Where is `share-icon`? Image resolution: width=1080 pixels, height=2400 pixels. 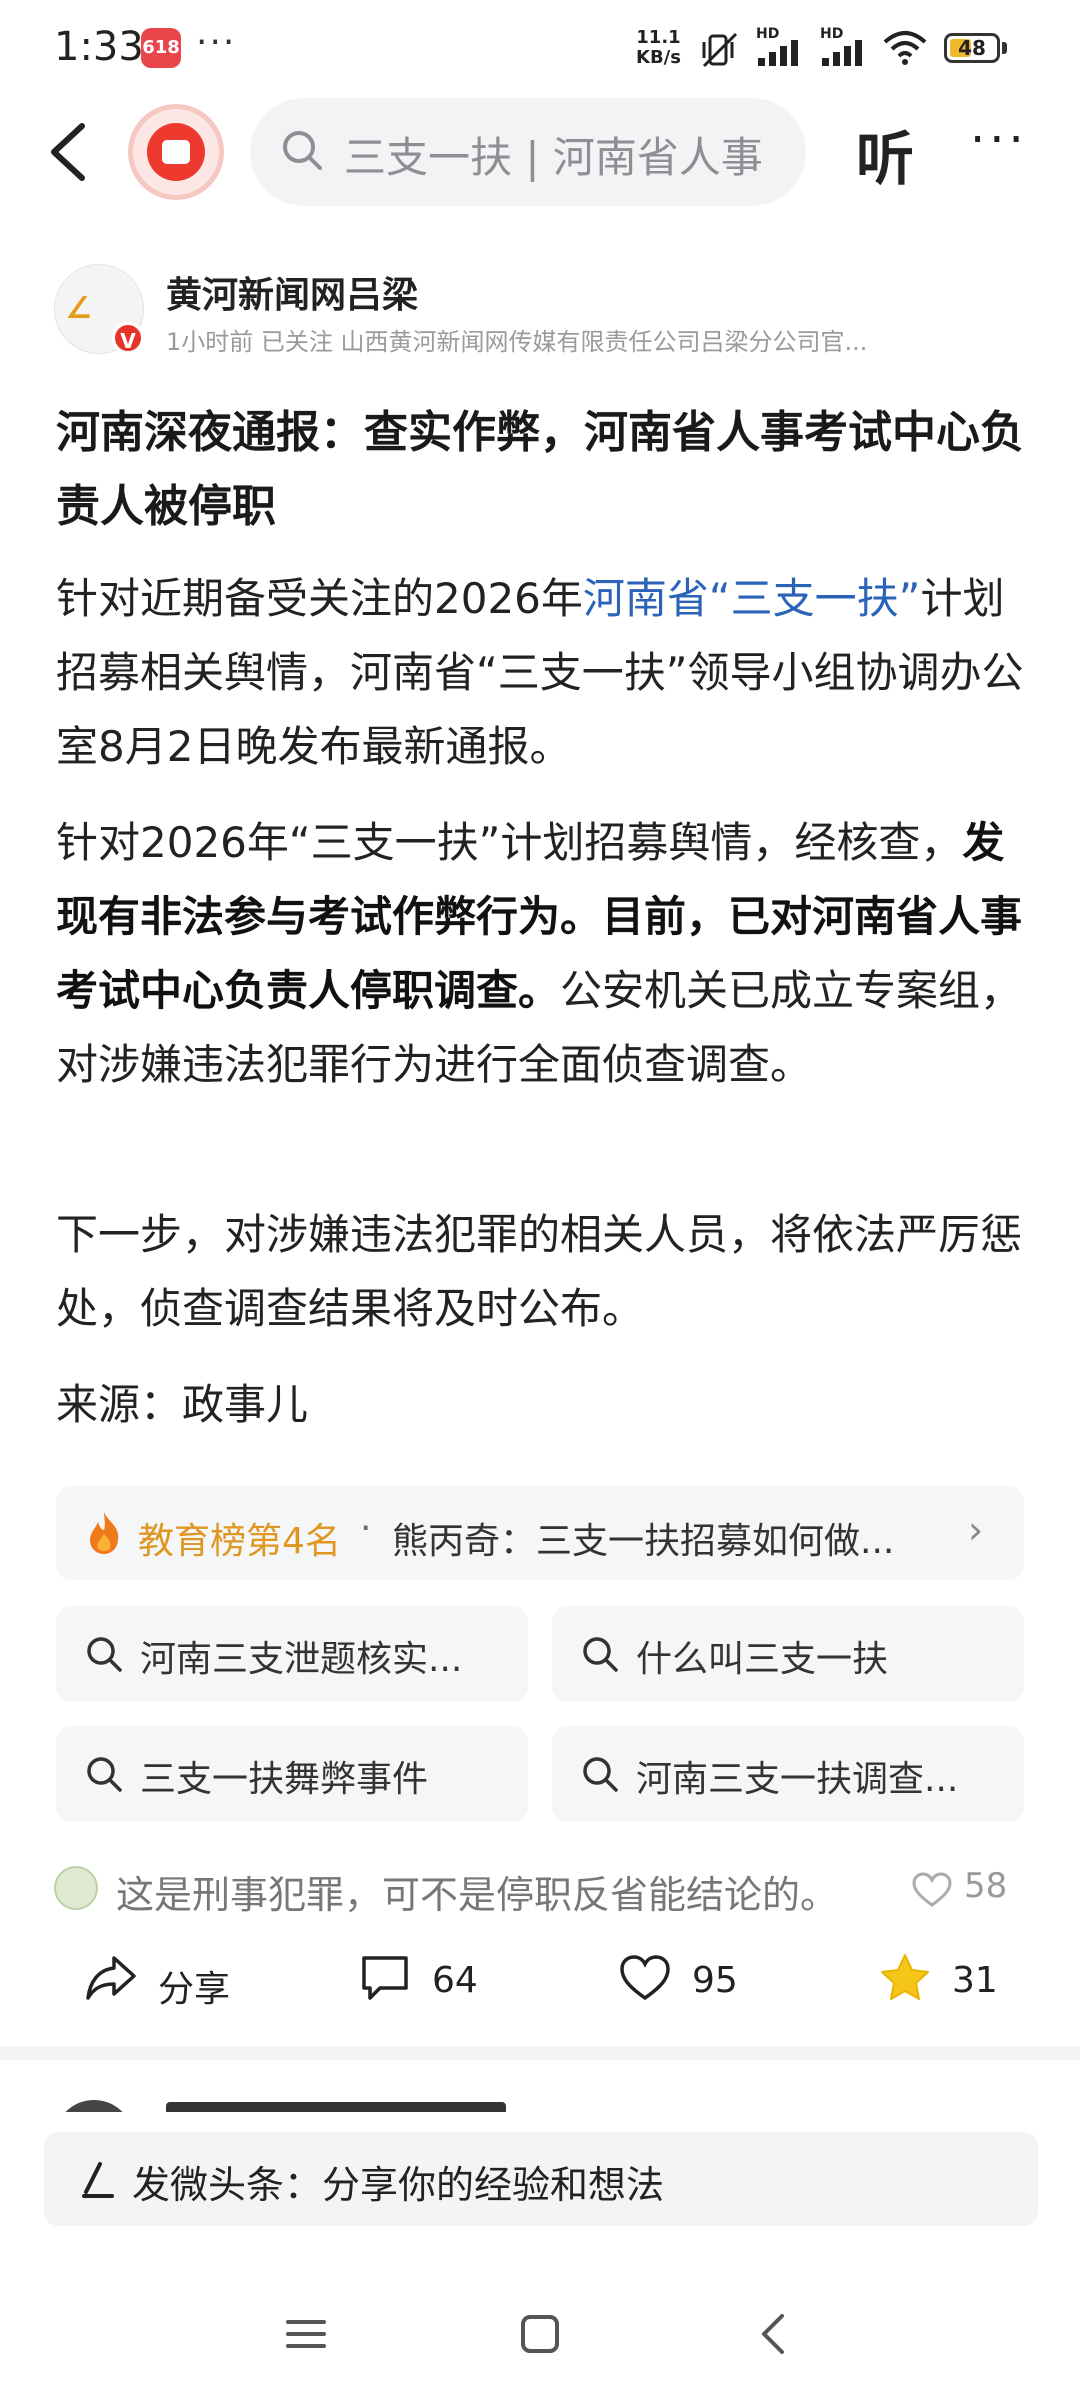 share-icon is located at coordinates (111, 1978).